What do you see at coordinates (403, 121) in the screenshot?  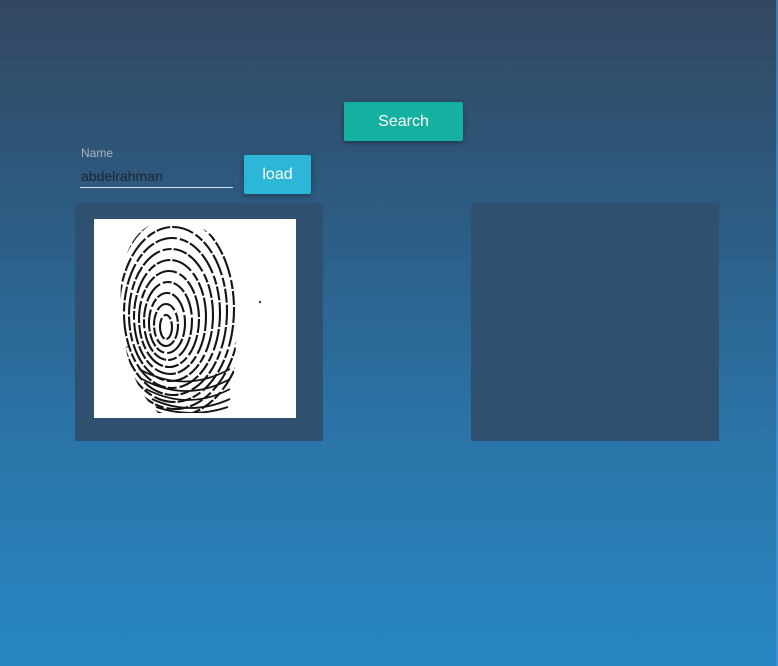 I see `search-button: Search` at bounding box center [403, 121].